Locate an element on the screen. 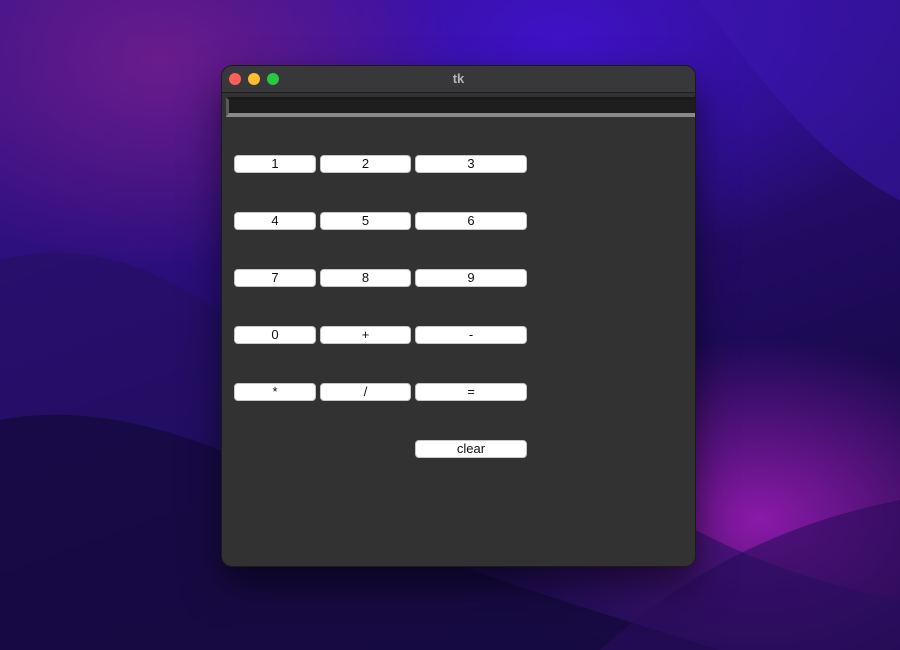 The image size is (900, 650). window-title: tk is located at coordinates (458, 78).